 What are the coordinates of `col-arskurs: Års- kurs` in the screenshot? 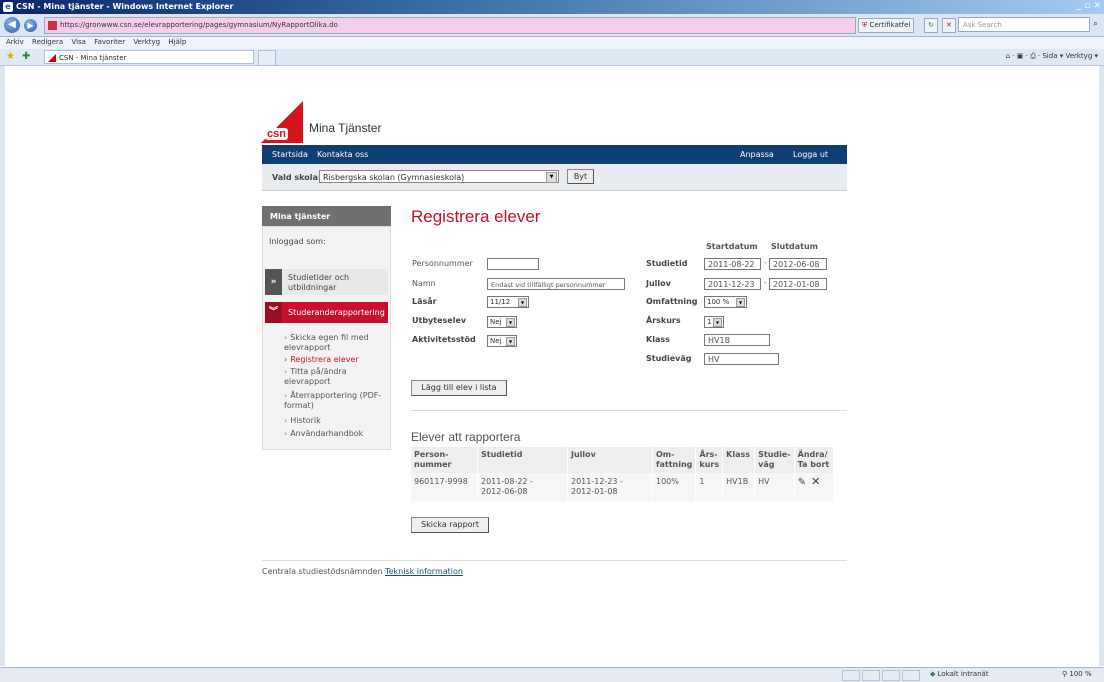 It's located at (709, 460).